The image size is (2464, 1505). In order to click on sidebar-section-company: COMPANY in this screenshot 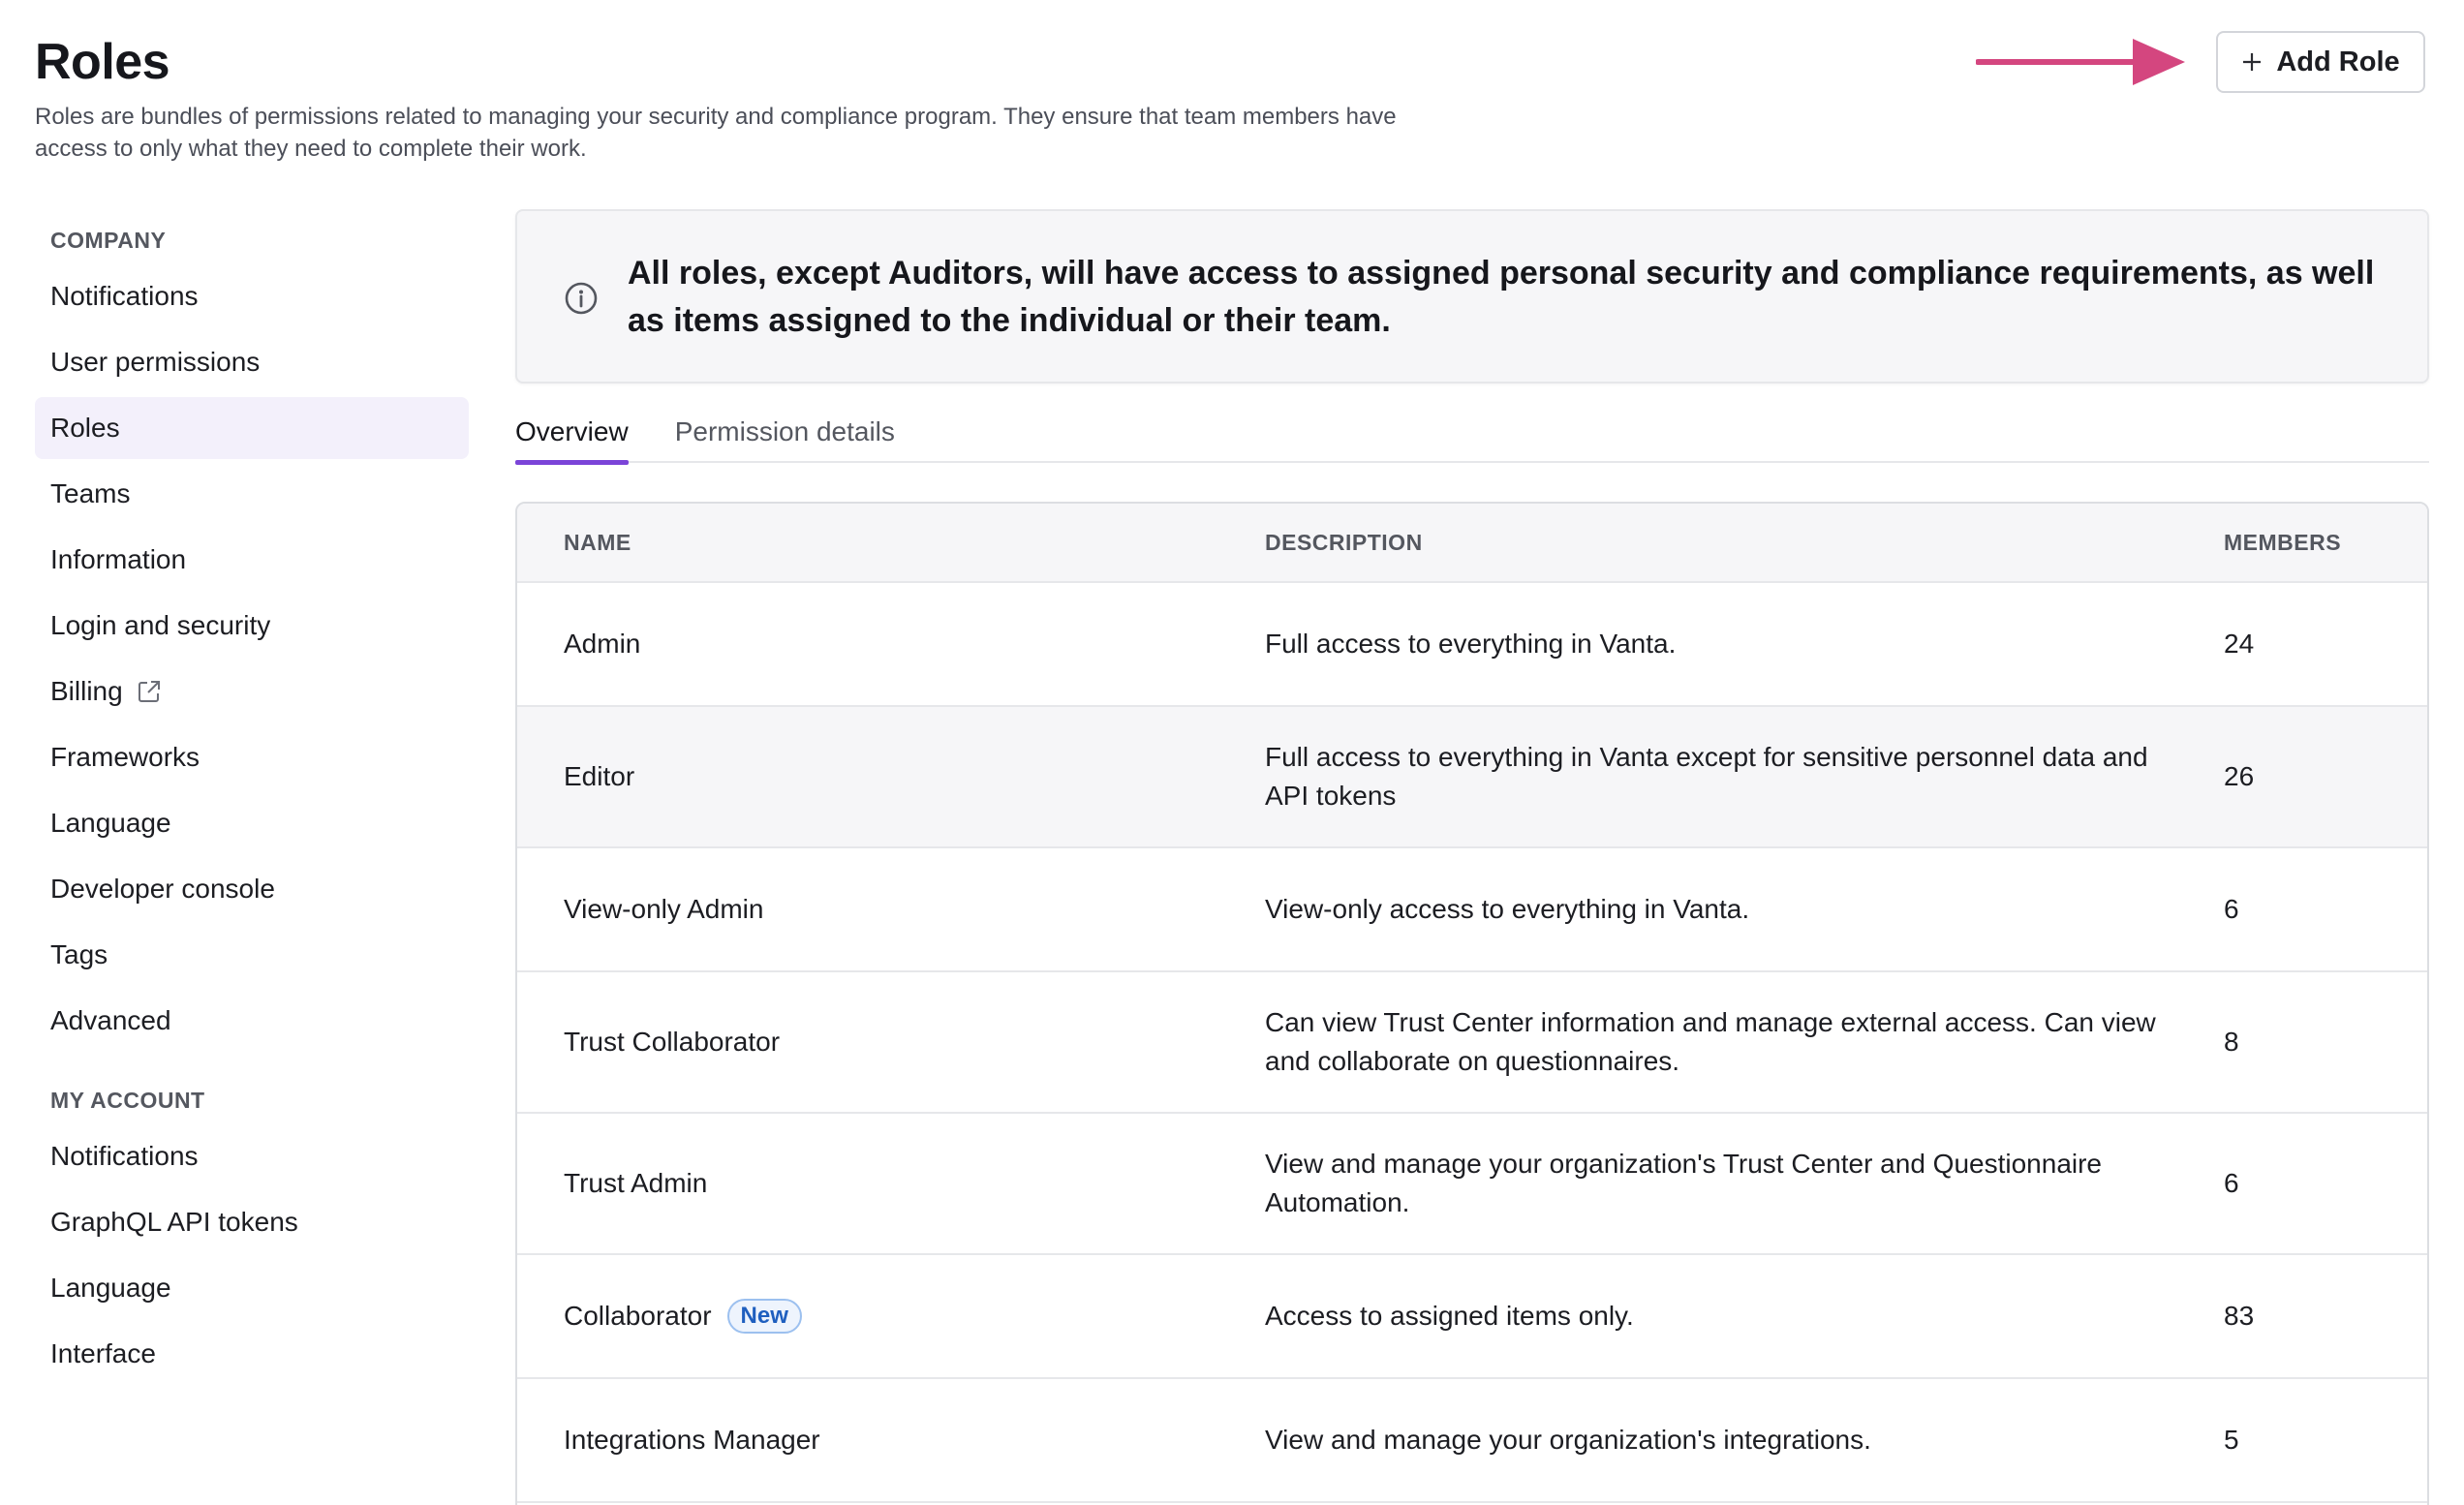, I will do `click(109, 240)`.